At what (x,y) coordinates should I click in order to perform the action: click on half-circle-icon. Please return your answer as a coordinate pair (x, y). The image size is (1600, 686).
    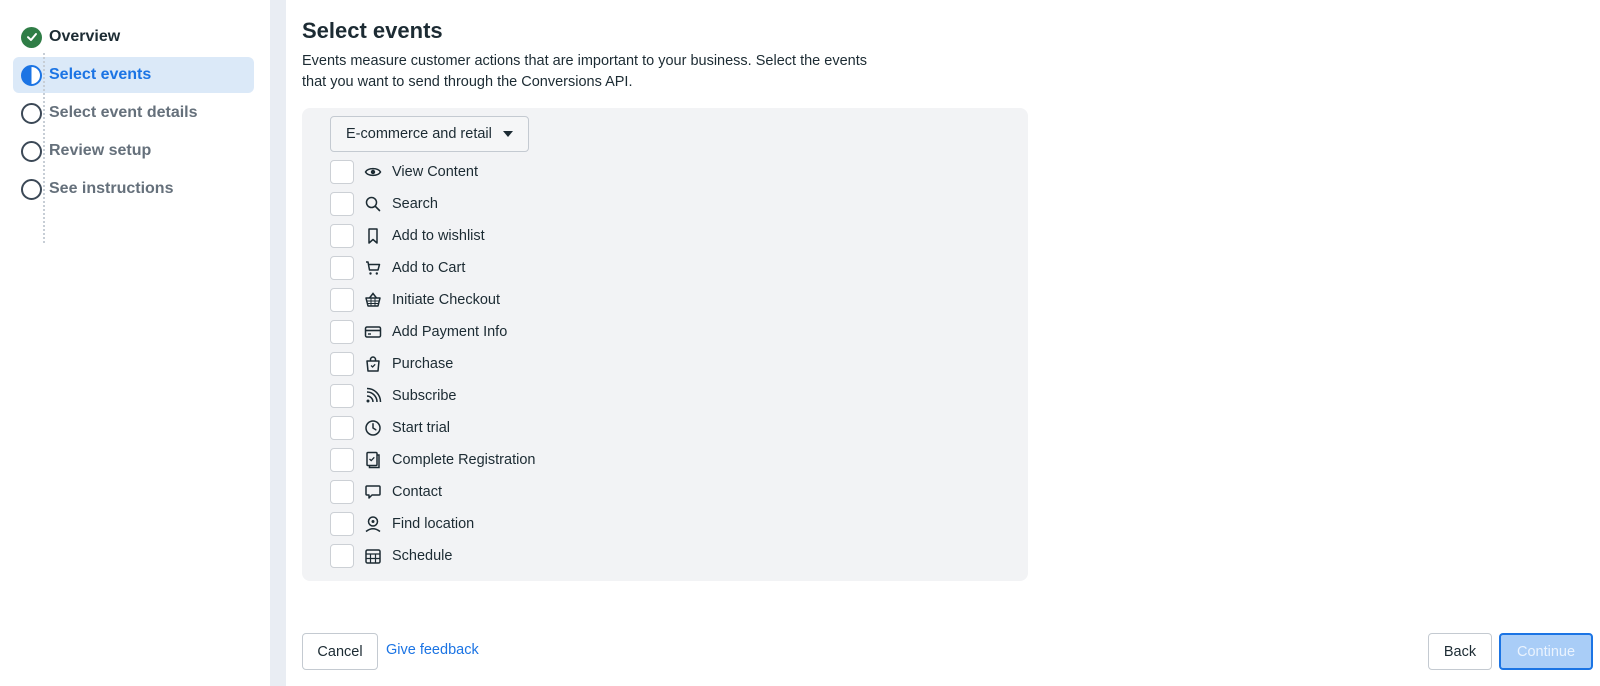
    Looking at the image, I should click on (31, 75).